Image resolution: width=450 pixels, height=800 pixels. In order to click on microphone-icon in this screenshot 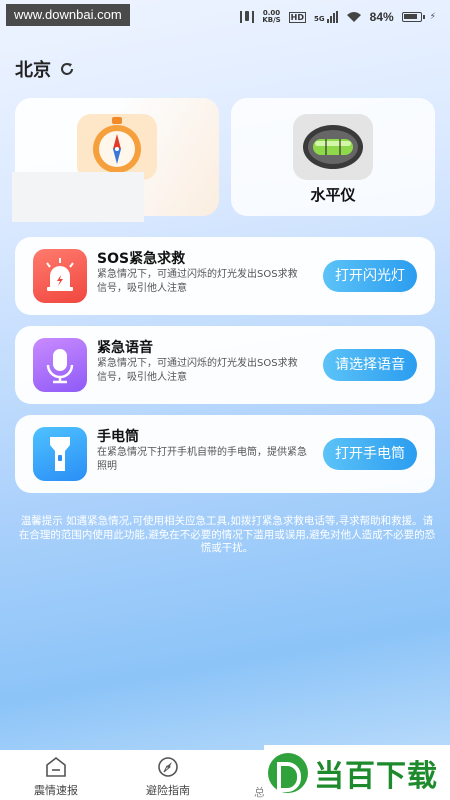, I will do `click(60, 366)`.